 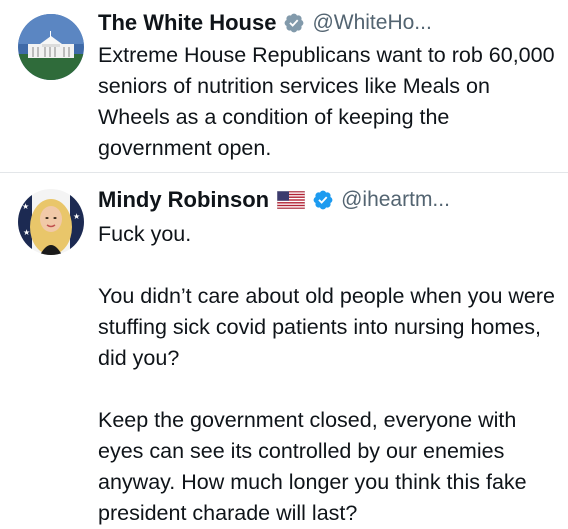 What do you see at coordinates (183, 200) in the screenshot?
I see `display-name: Mindy Robinson` at bounding box center [183, 200].